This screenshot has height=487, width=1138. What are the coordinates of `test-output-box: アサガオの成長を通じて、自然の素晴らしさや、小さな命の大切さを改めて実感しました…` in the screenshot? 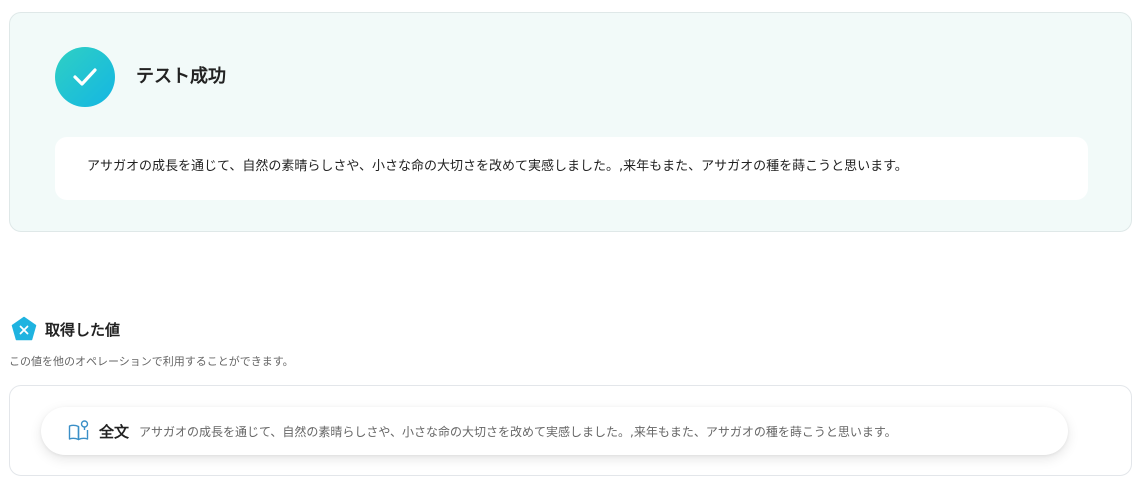 It's located at (571, 168).